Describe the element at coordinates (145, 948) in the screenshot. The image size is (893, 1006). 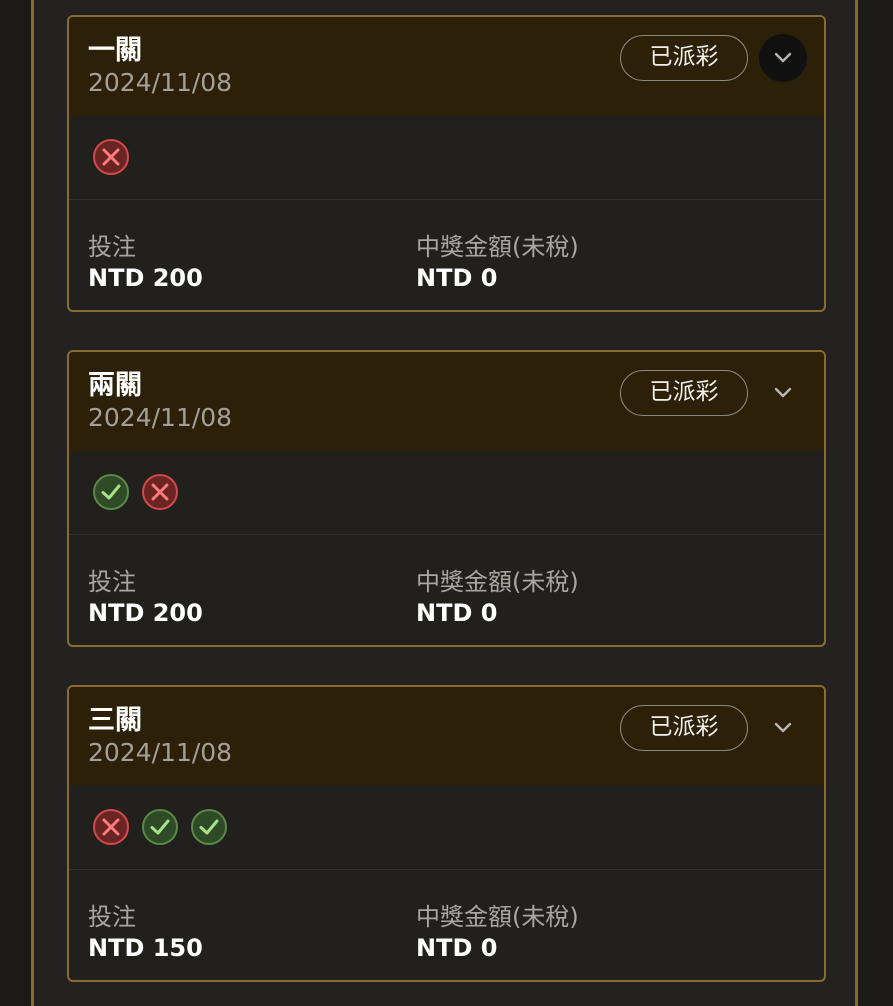
I see `stake-value: NTD 150` at that location.